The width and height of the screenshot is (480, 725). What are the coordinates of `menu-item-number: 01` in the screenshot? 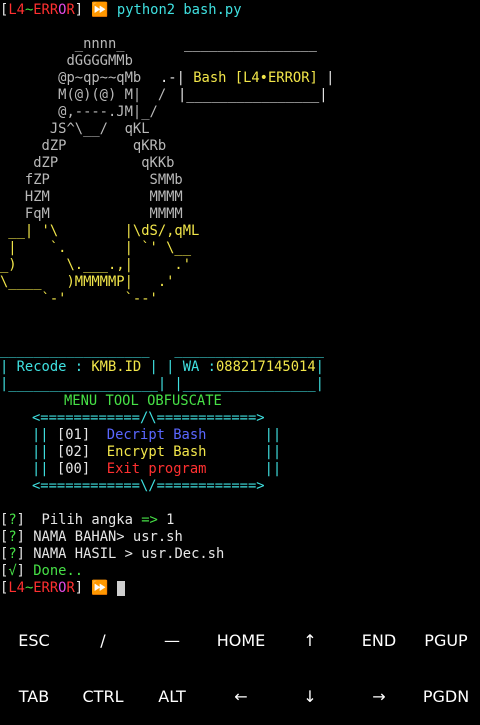 It's located at (73, 435).